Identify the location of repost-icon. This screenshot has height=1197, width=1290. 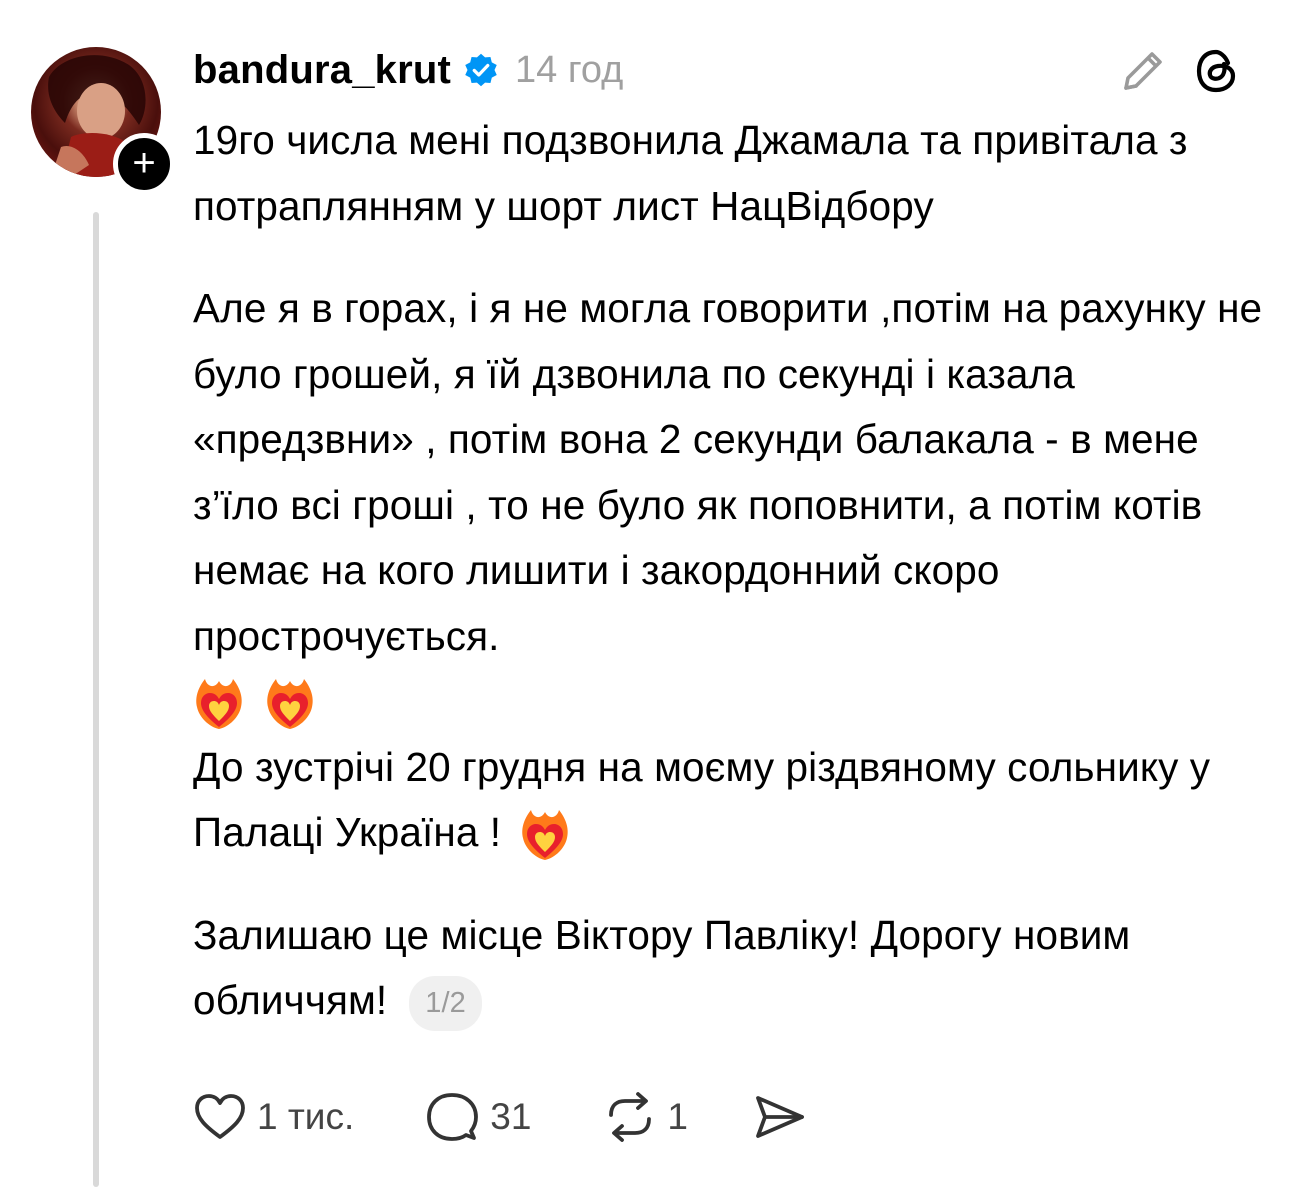
(630, 1117).